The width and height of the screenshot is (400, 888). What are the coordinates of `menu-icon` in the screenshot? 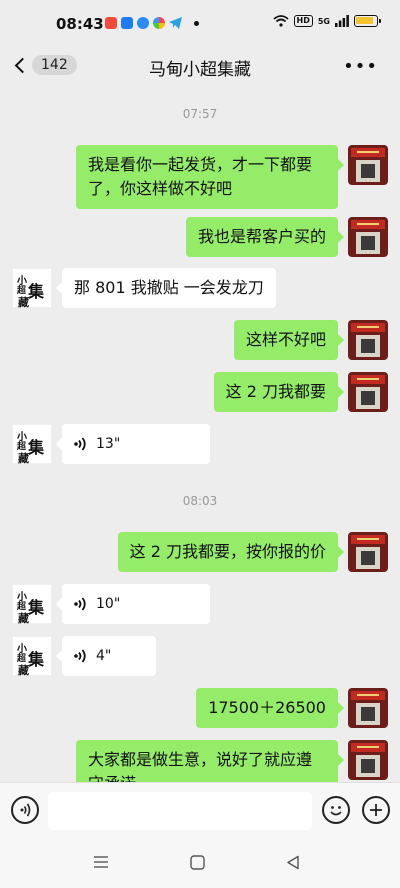 It's located at (101, 862).